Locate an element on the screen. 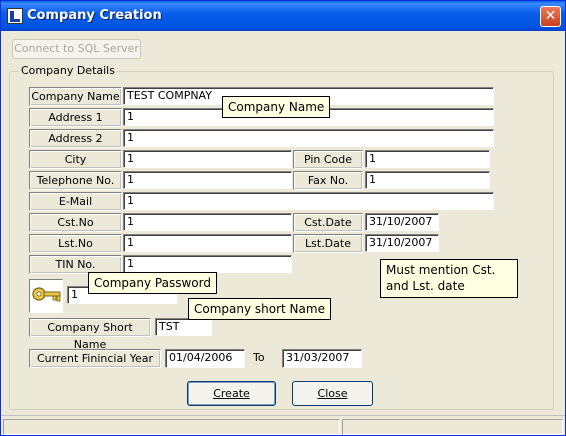 The height and width of the screenshot is (436, 566). cst-no-input: 1 is located at coordinates (207, 222).